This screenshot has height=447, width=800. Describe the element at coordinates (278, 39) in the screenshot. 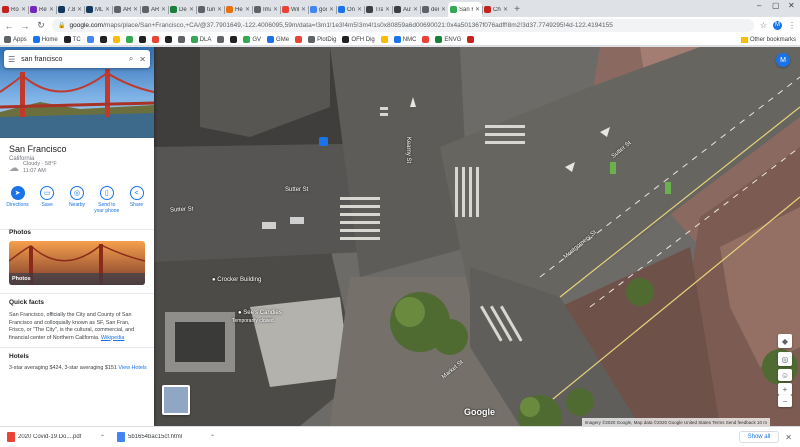

I see `bookmark-item: GMe` at that location.